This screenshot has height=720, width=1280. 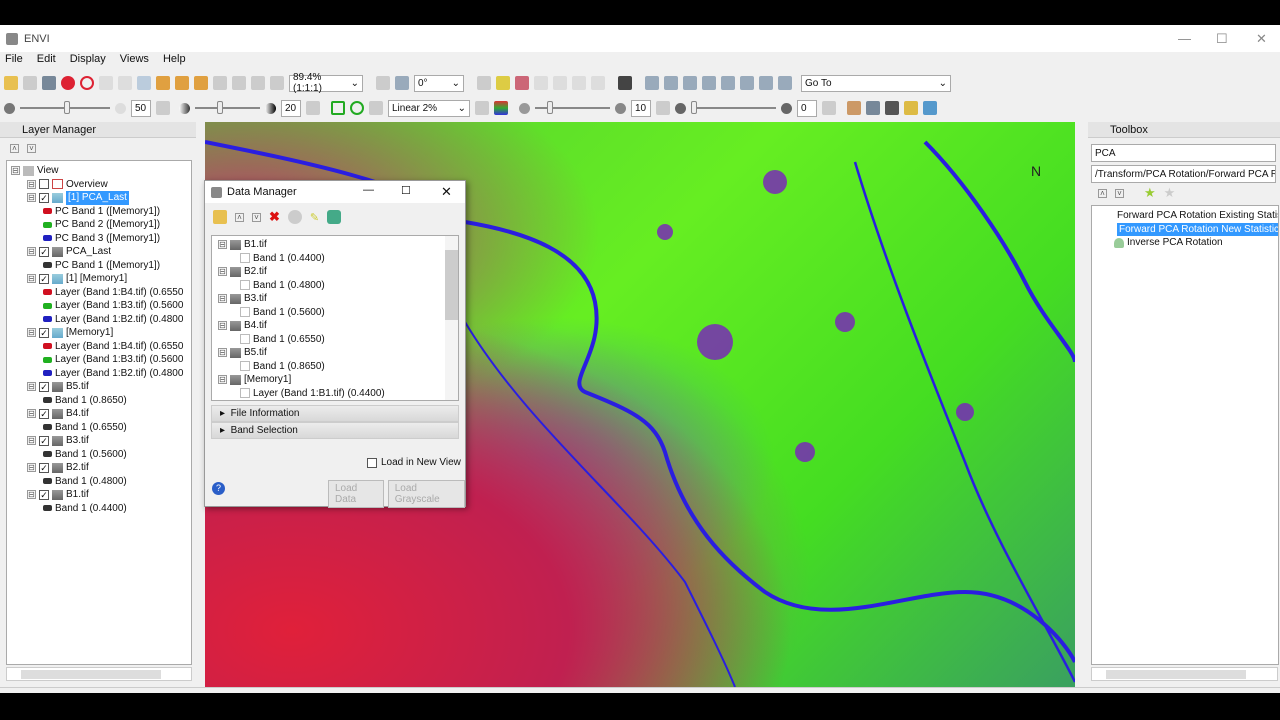 What do you see at coordinates (766, 83) in the screenshot?
I see `arrow-annotation-icon` at bounding box center [766, 83].